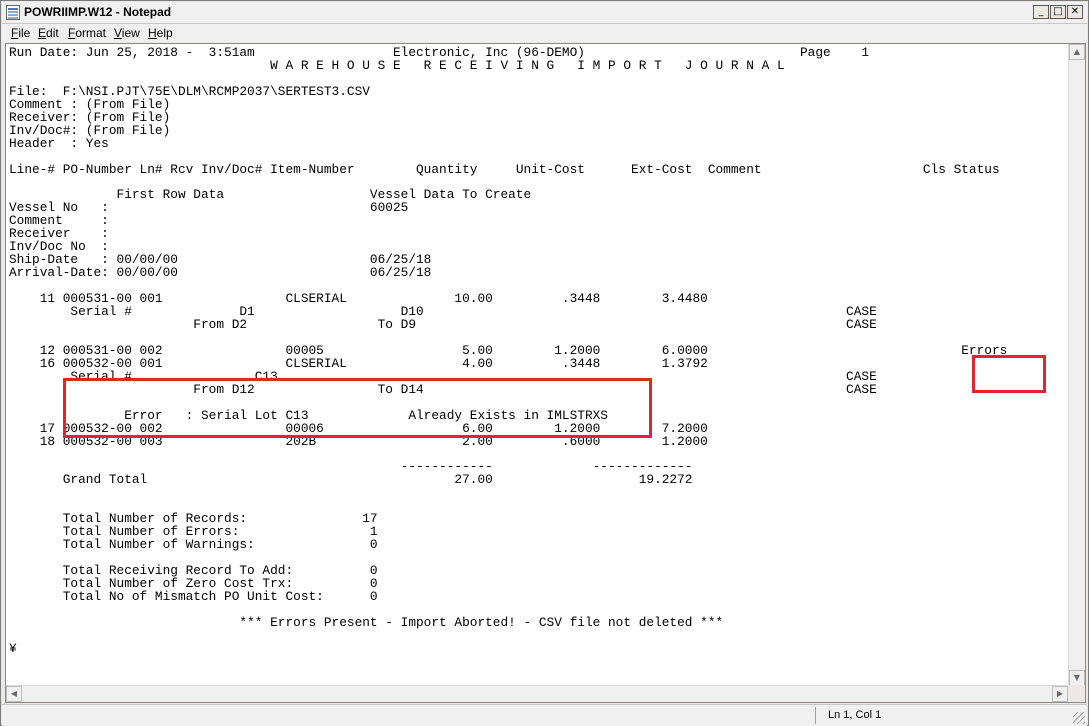  What do you see at coordinates (220, 273) in the screenshot?
I see `text-line: Arrival-Date: 00/00/00 06/25/18` at bounding box center [220, 273].